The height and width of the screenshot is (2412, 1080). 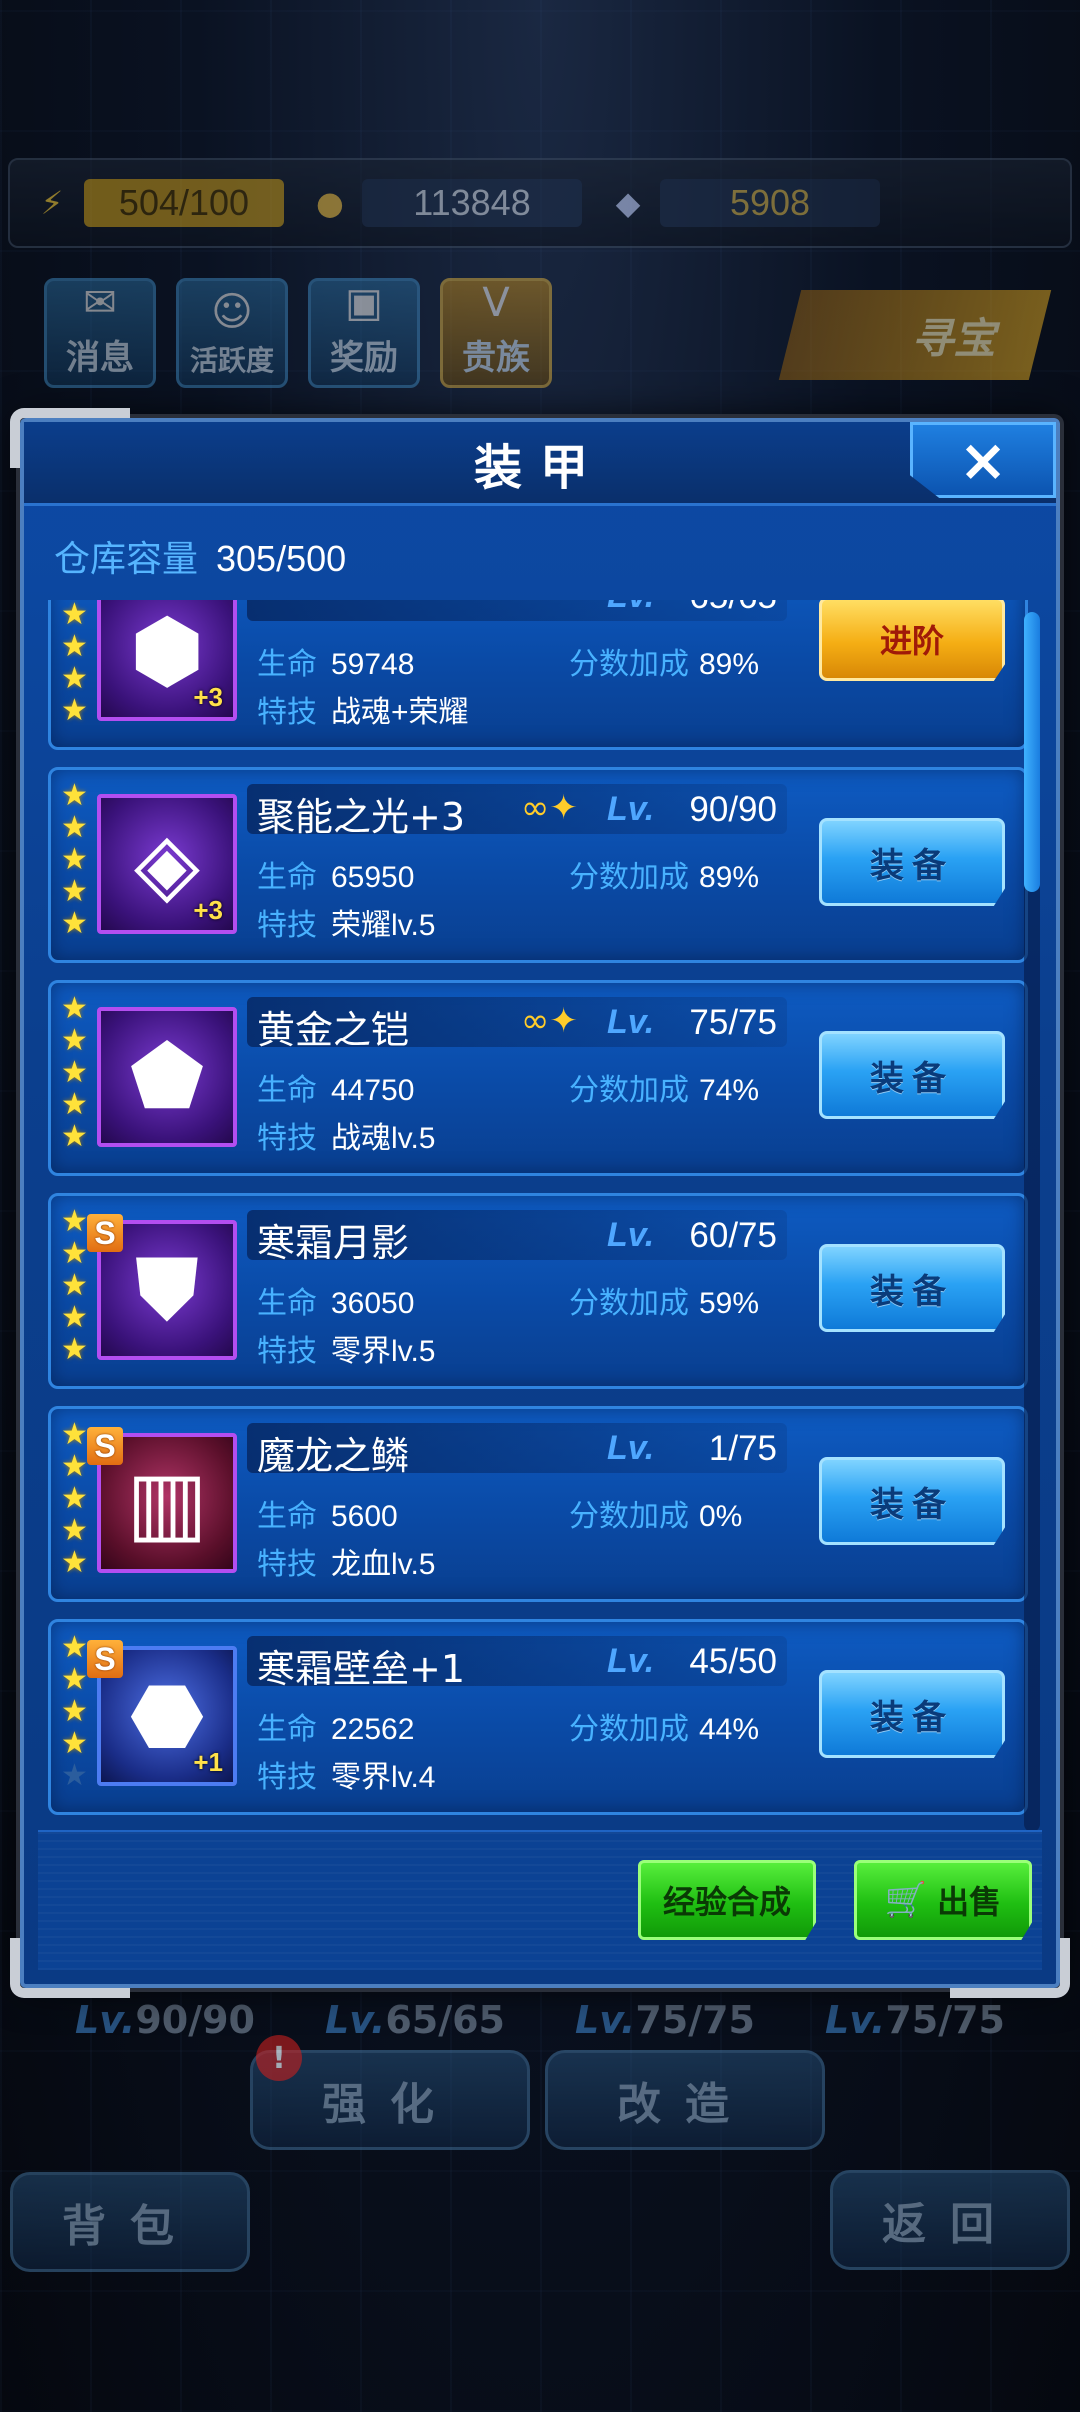 What do you see at coordinates (729, 1303) in the screenshot?
I see `bonus-value: 59%` at bounding box center [729, 1303].